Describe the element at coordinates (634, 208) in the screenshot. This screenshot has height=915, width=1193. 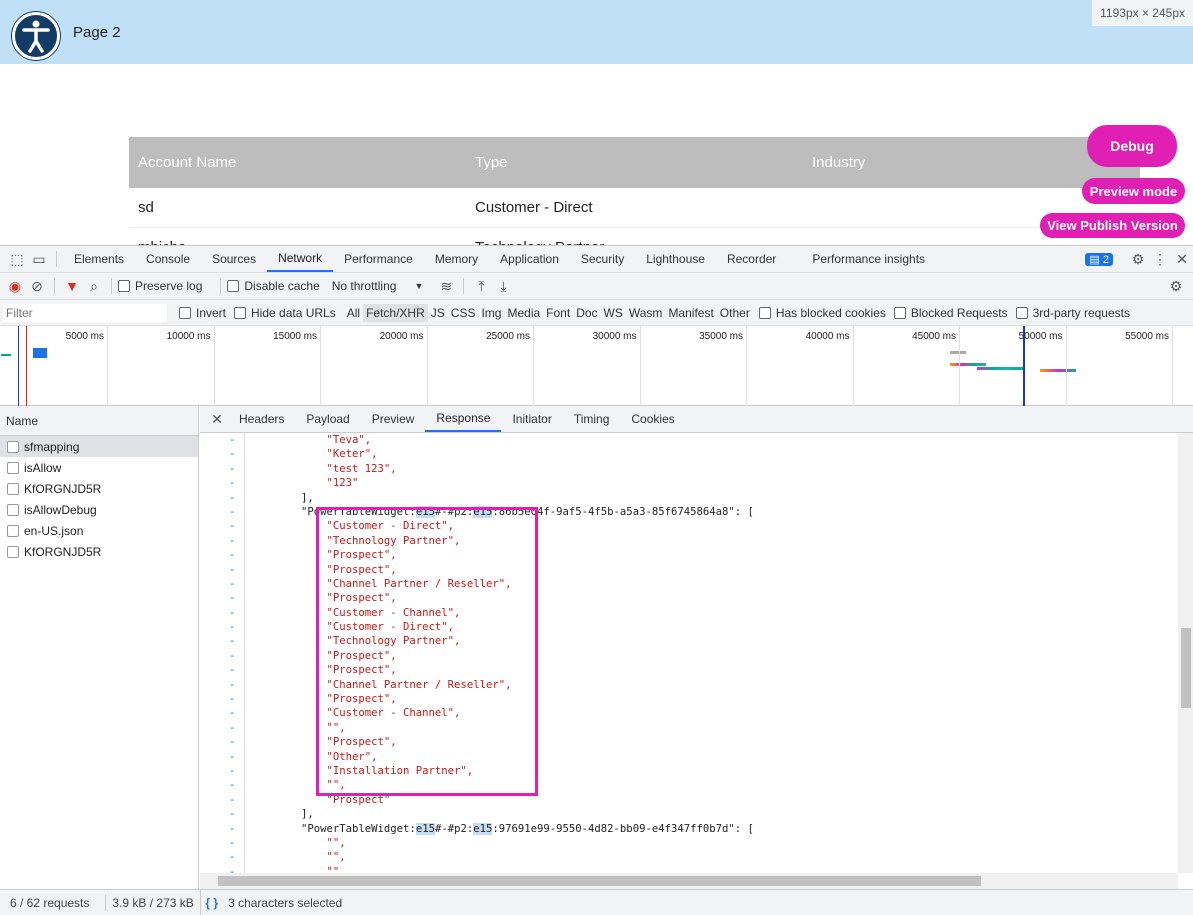
I see `table-row: sd Customer - Direct` at that location.